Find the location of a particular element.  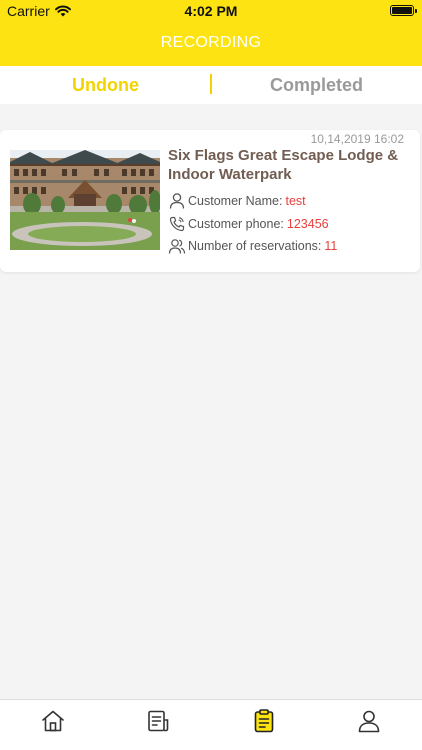

status-tabs: Undone Completed is located at coordinates (211, 85).